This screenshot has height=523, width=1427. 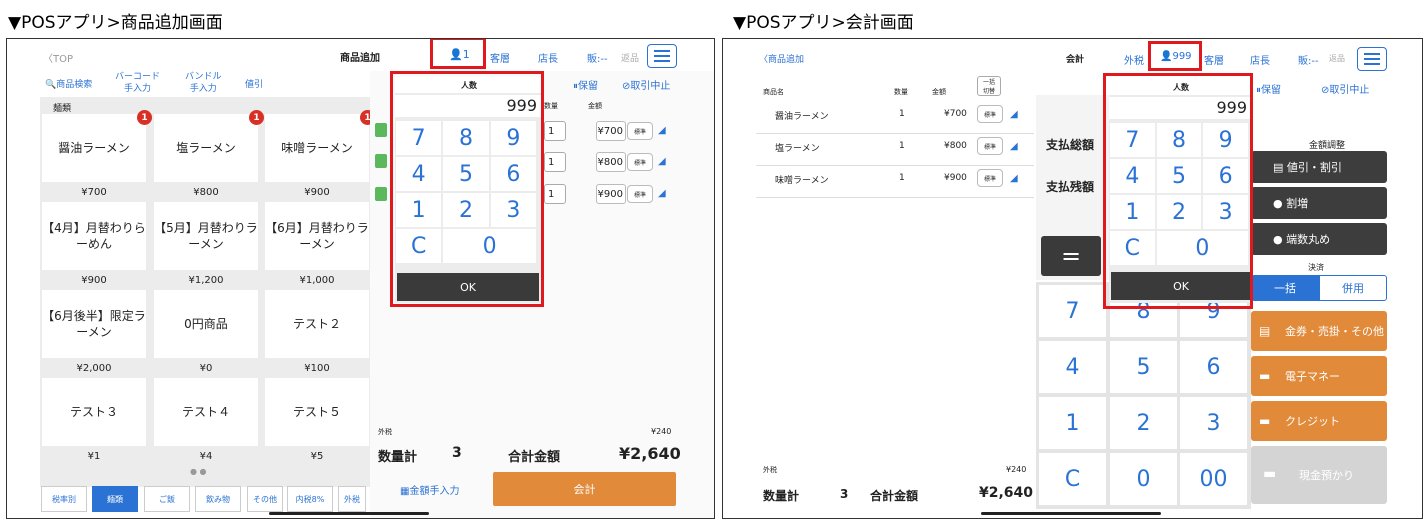 I want to click on product-search-button: 🔍商品検索, so click(x=68, y=83).